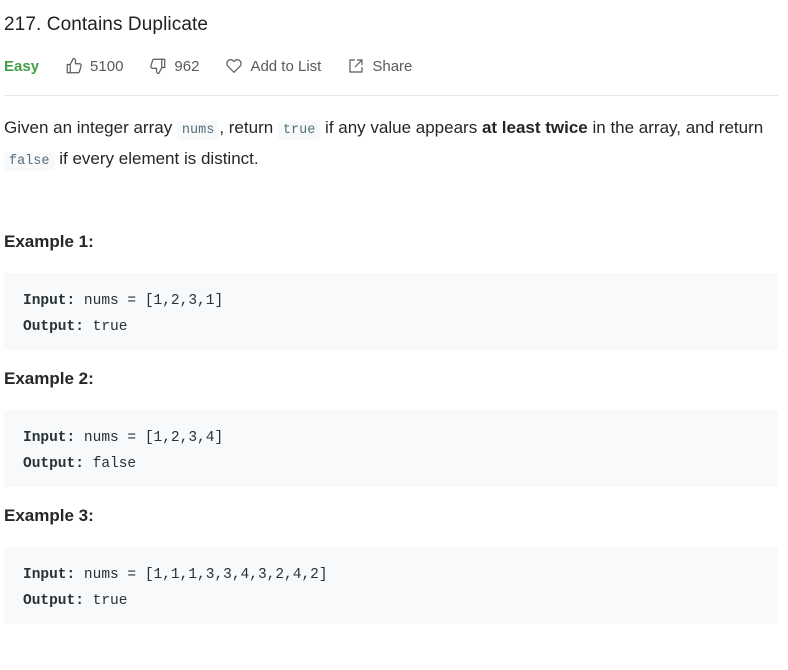 This screenshot has height=670, width=788. Describe the element at coordinates (391, 464) in the screenshot. I see `example-2-output: Output: false` at that location.